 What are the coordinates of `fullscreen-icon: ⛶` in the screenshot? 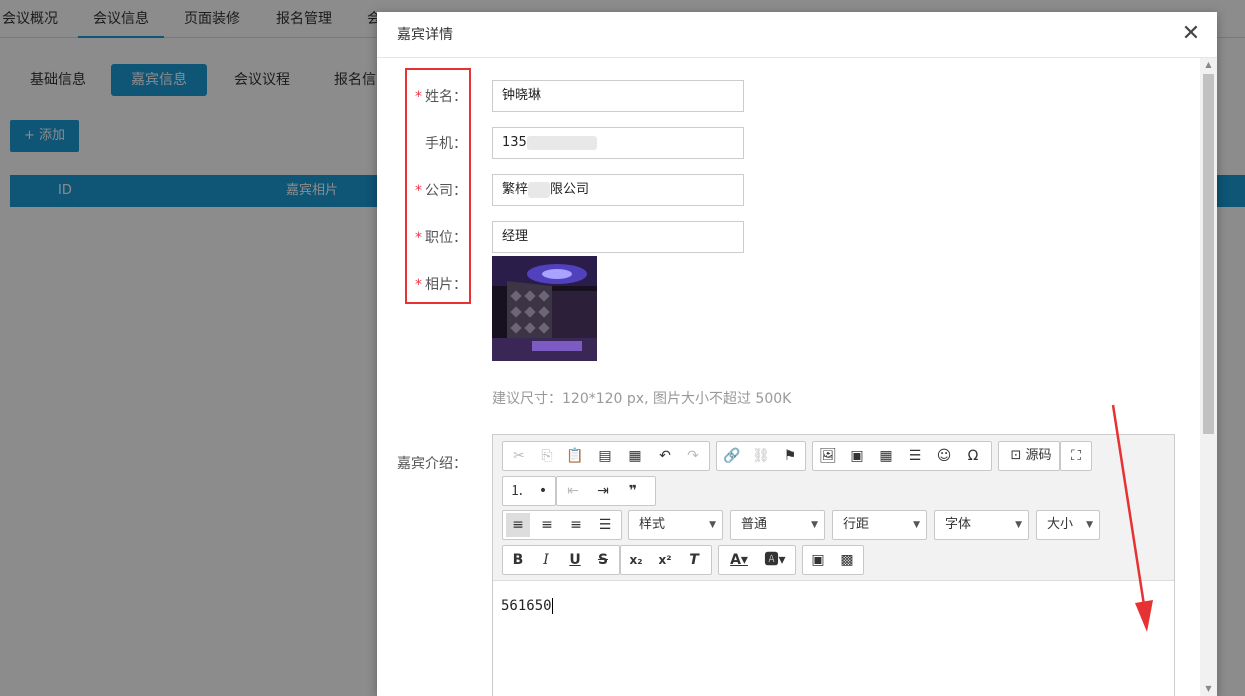 It's located at (1076, 456).